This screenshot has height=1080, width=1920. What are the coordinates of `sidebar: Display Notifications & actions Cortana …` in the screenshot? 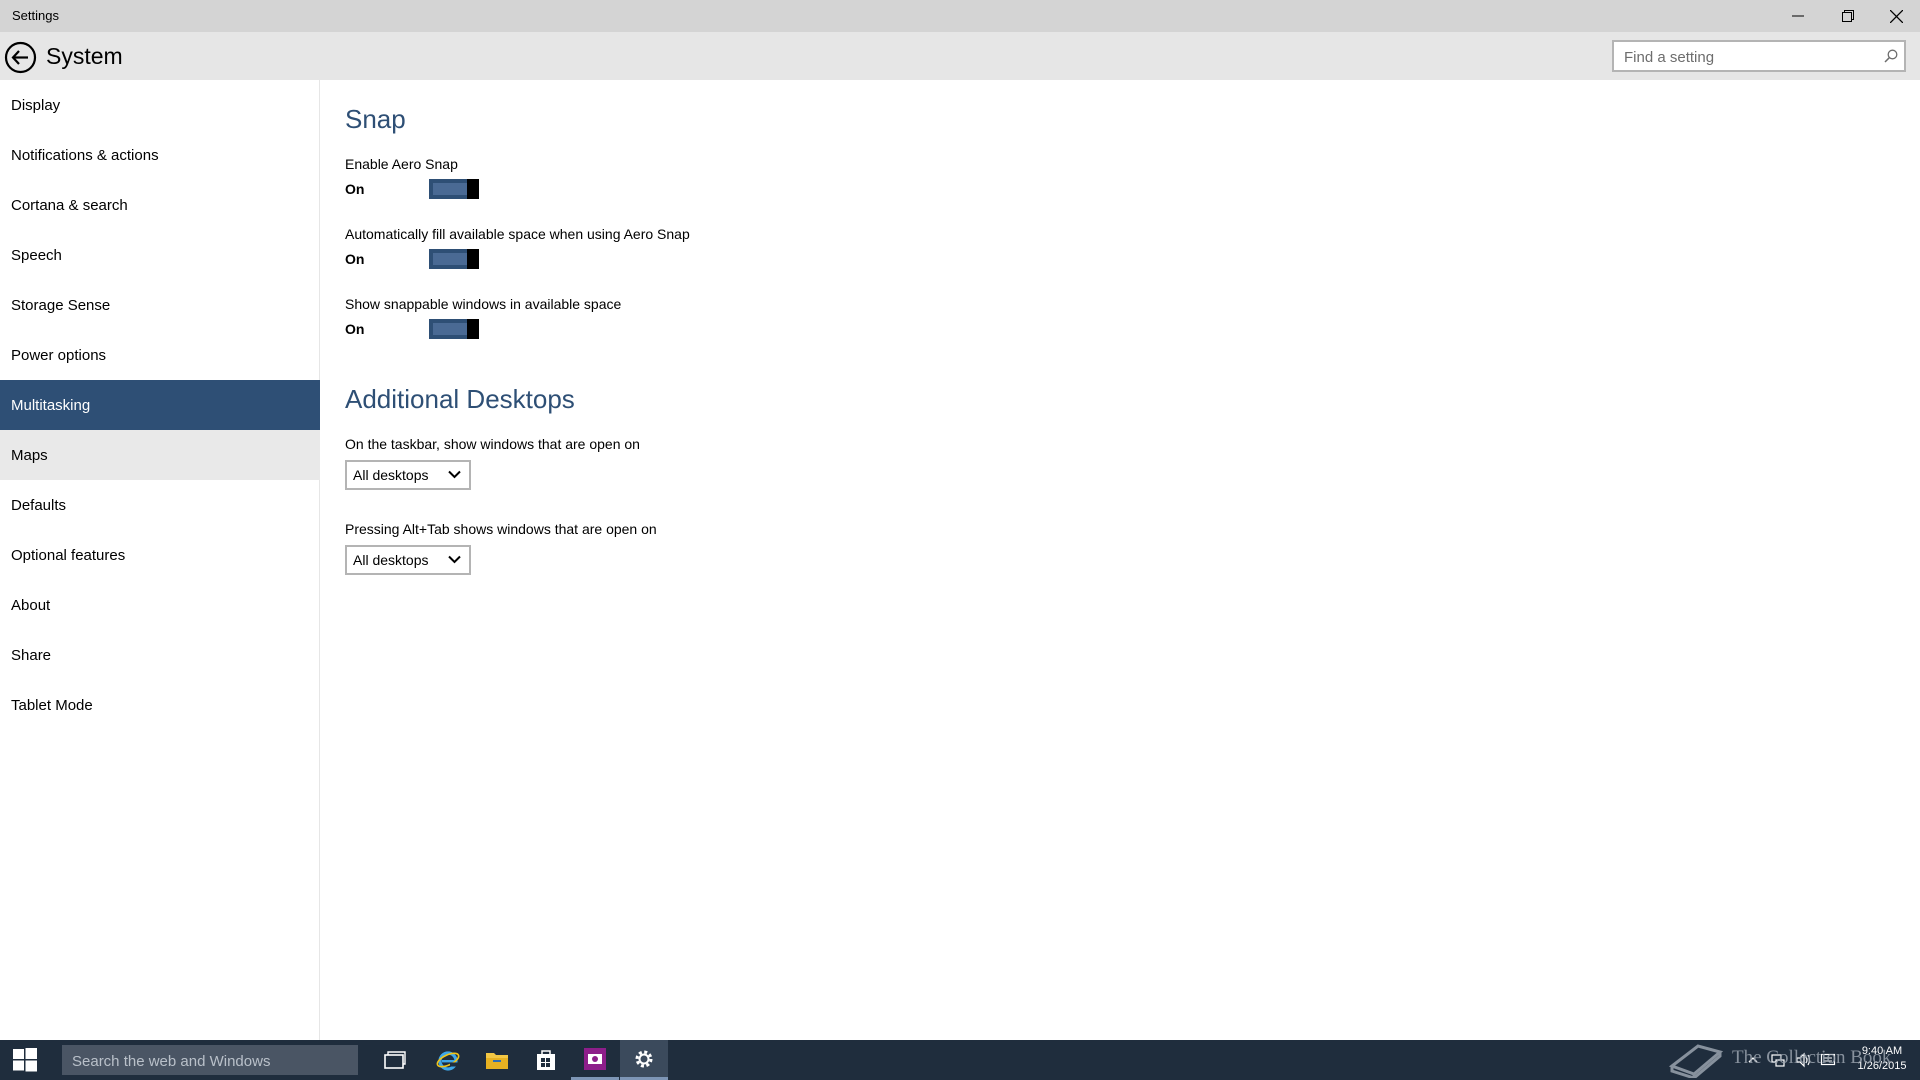 It's located at (160, 560).